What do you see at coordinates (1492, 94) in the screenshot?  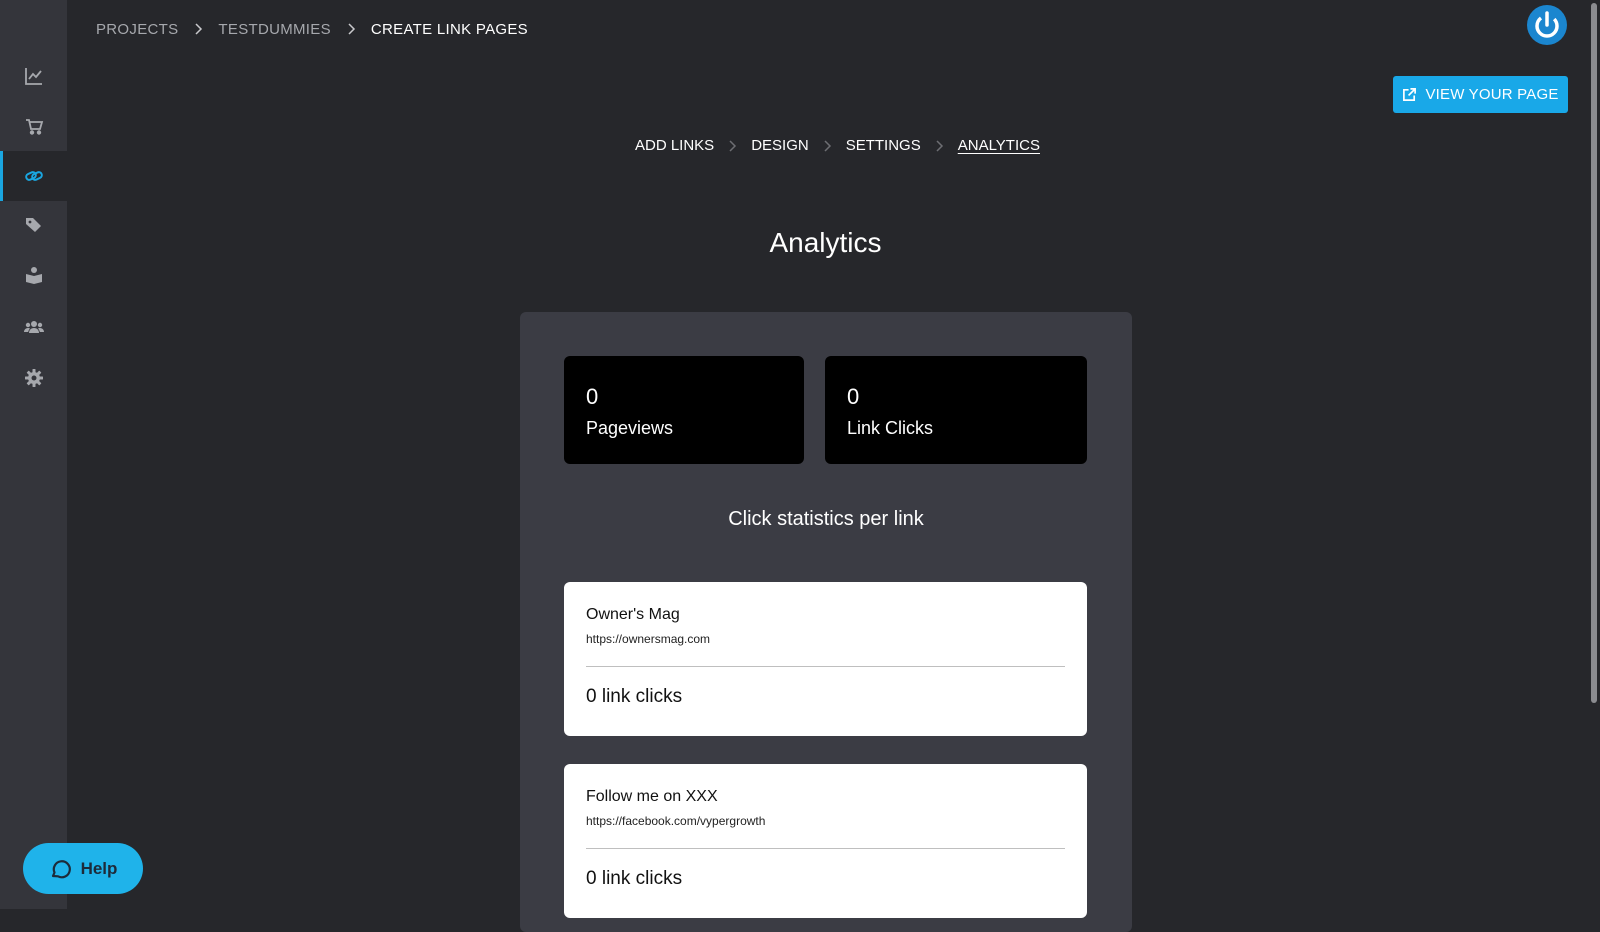 I see `view-your-page-label: VIEW YOUR PAGE` at bounding box center [1492, 94].